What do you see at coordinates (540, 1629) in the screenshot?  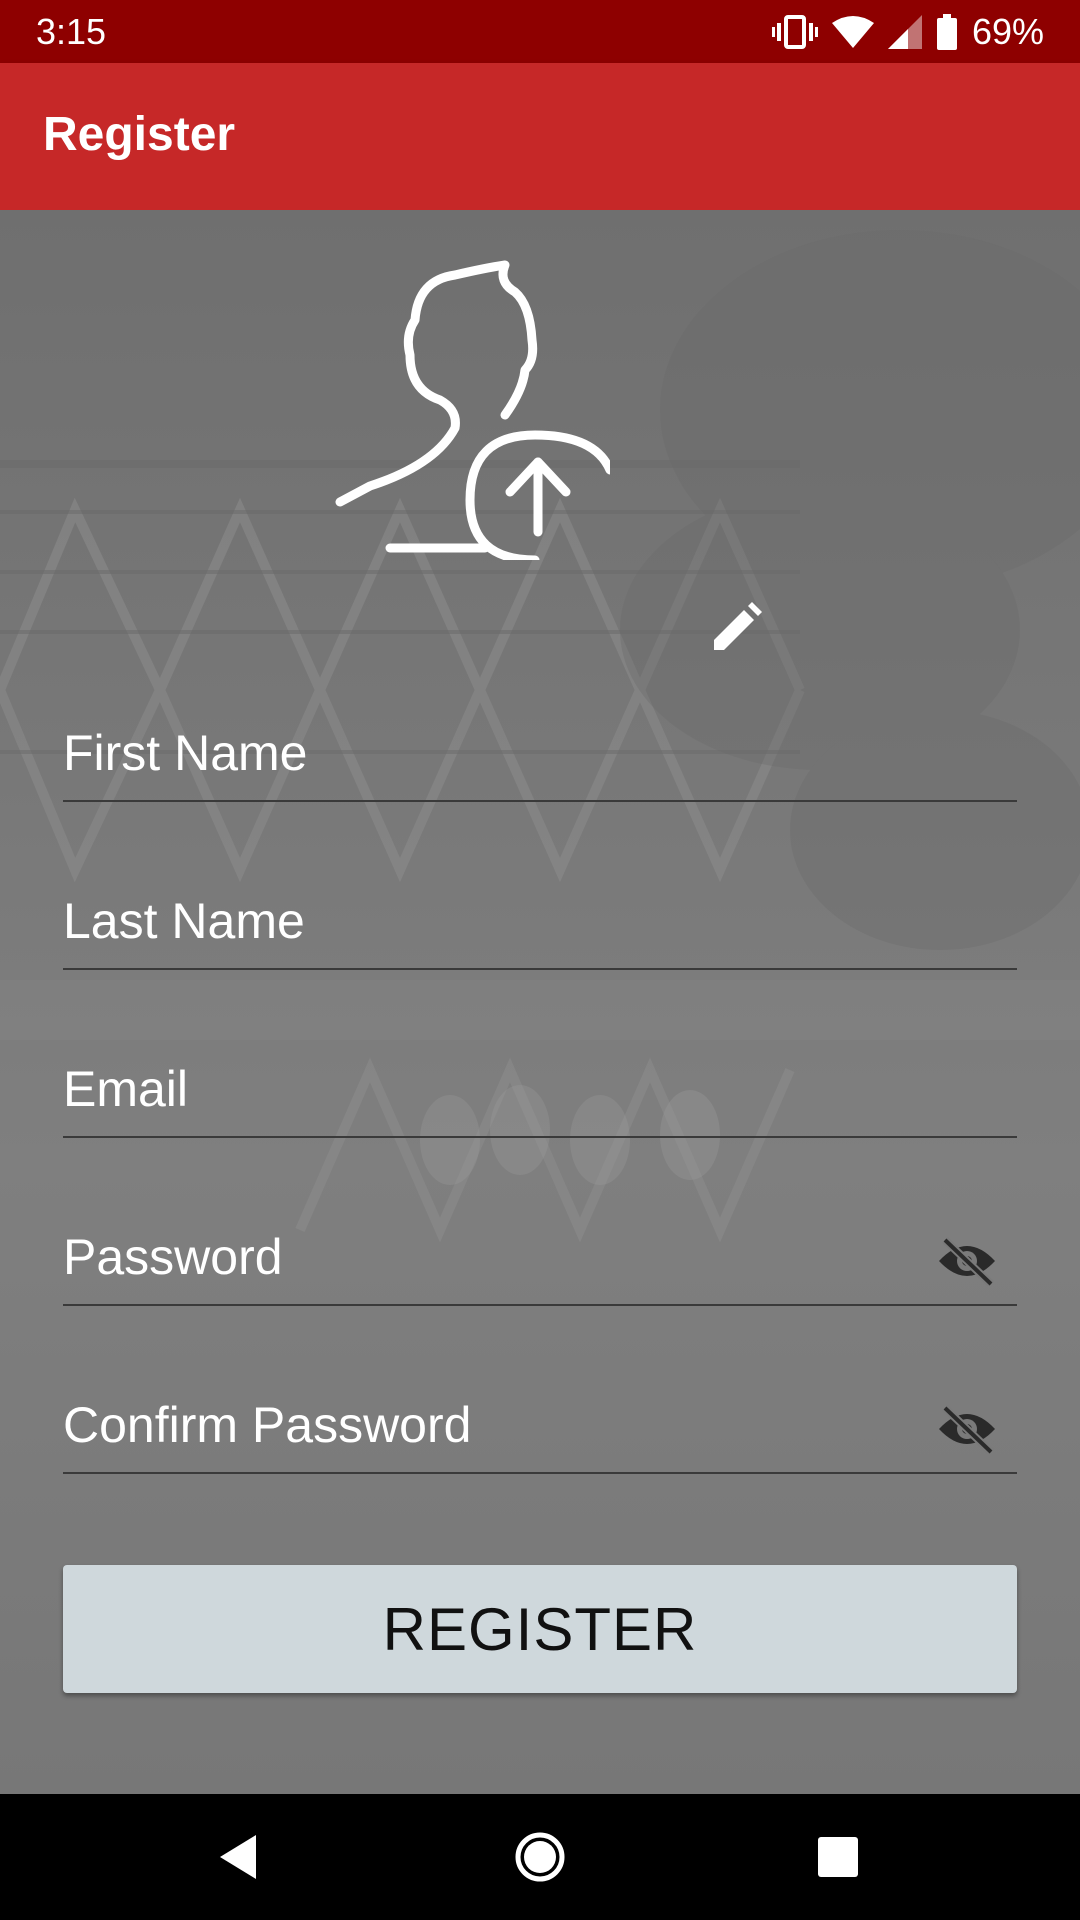 I see `register-button: REGISTER` at bounding box center [540, 1629].